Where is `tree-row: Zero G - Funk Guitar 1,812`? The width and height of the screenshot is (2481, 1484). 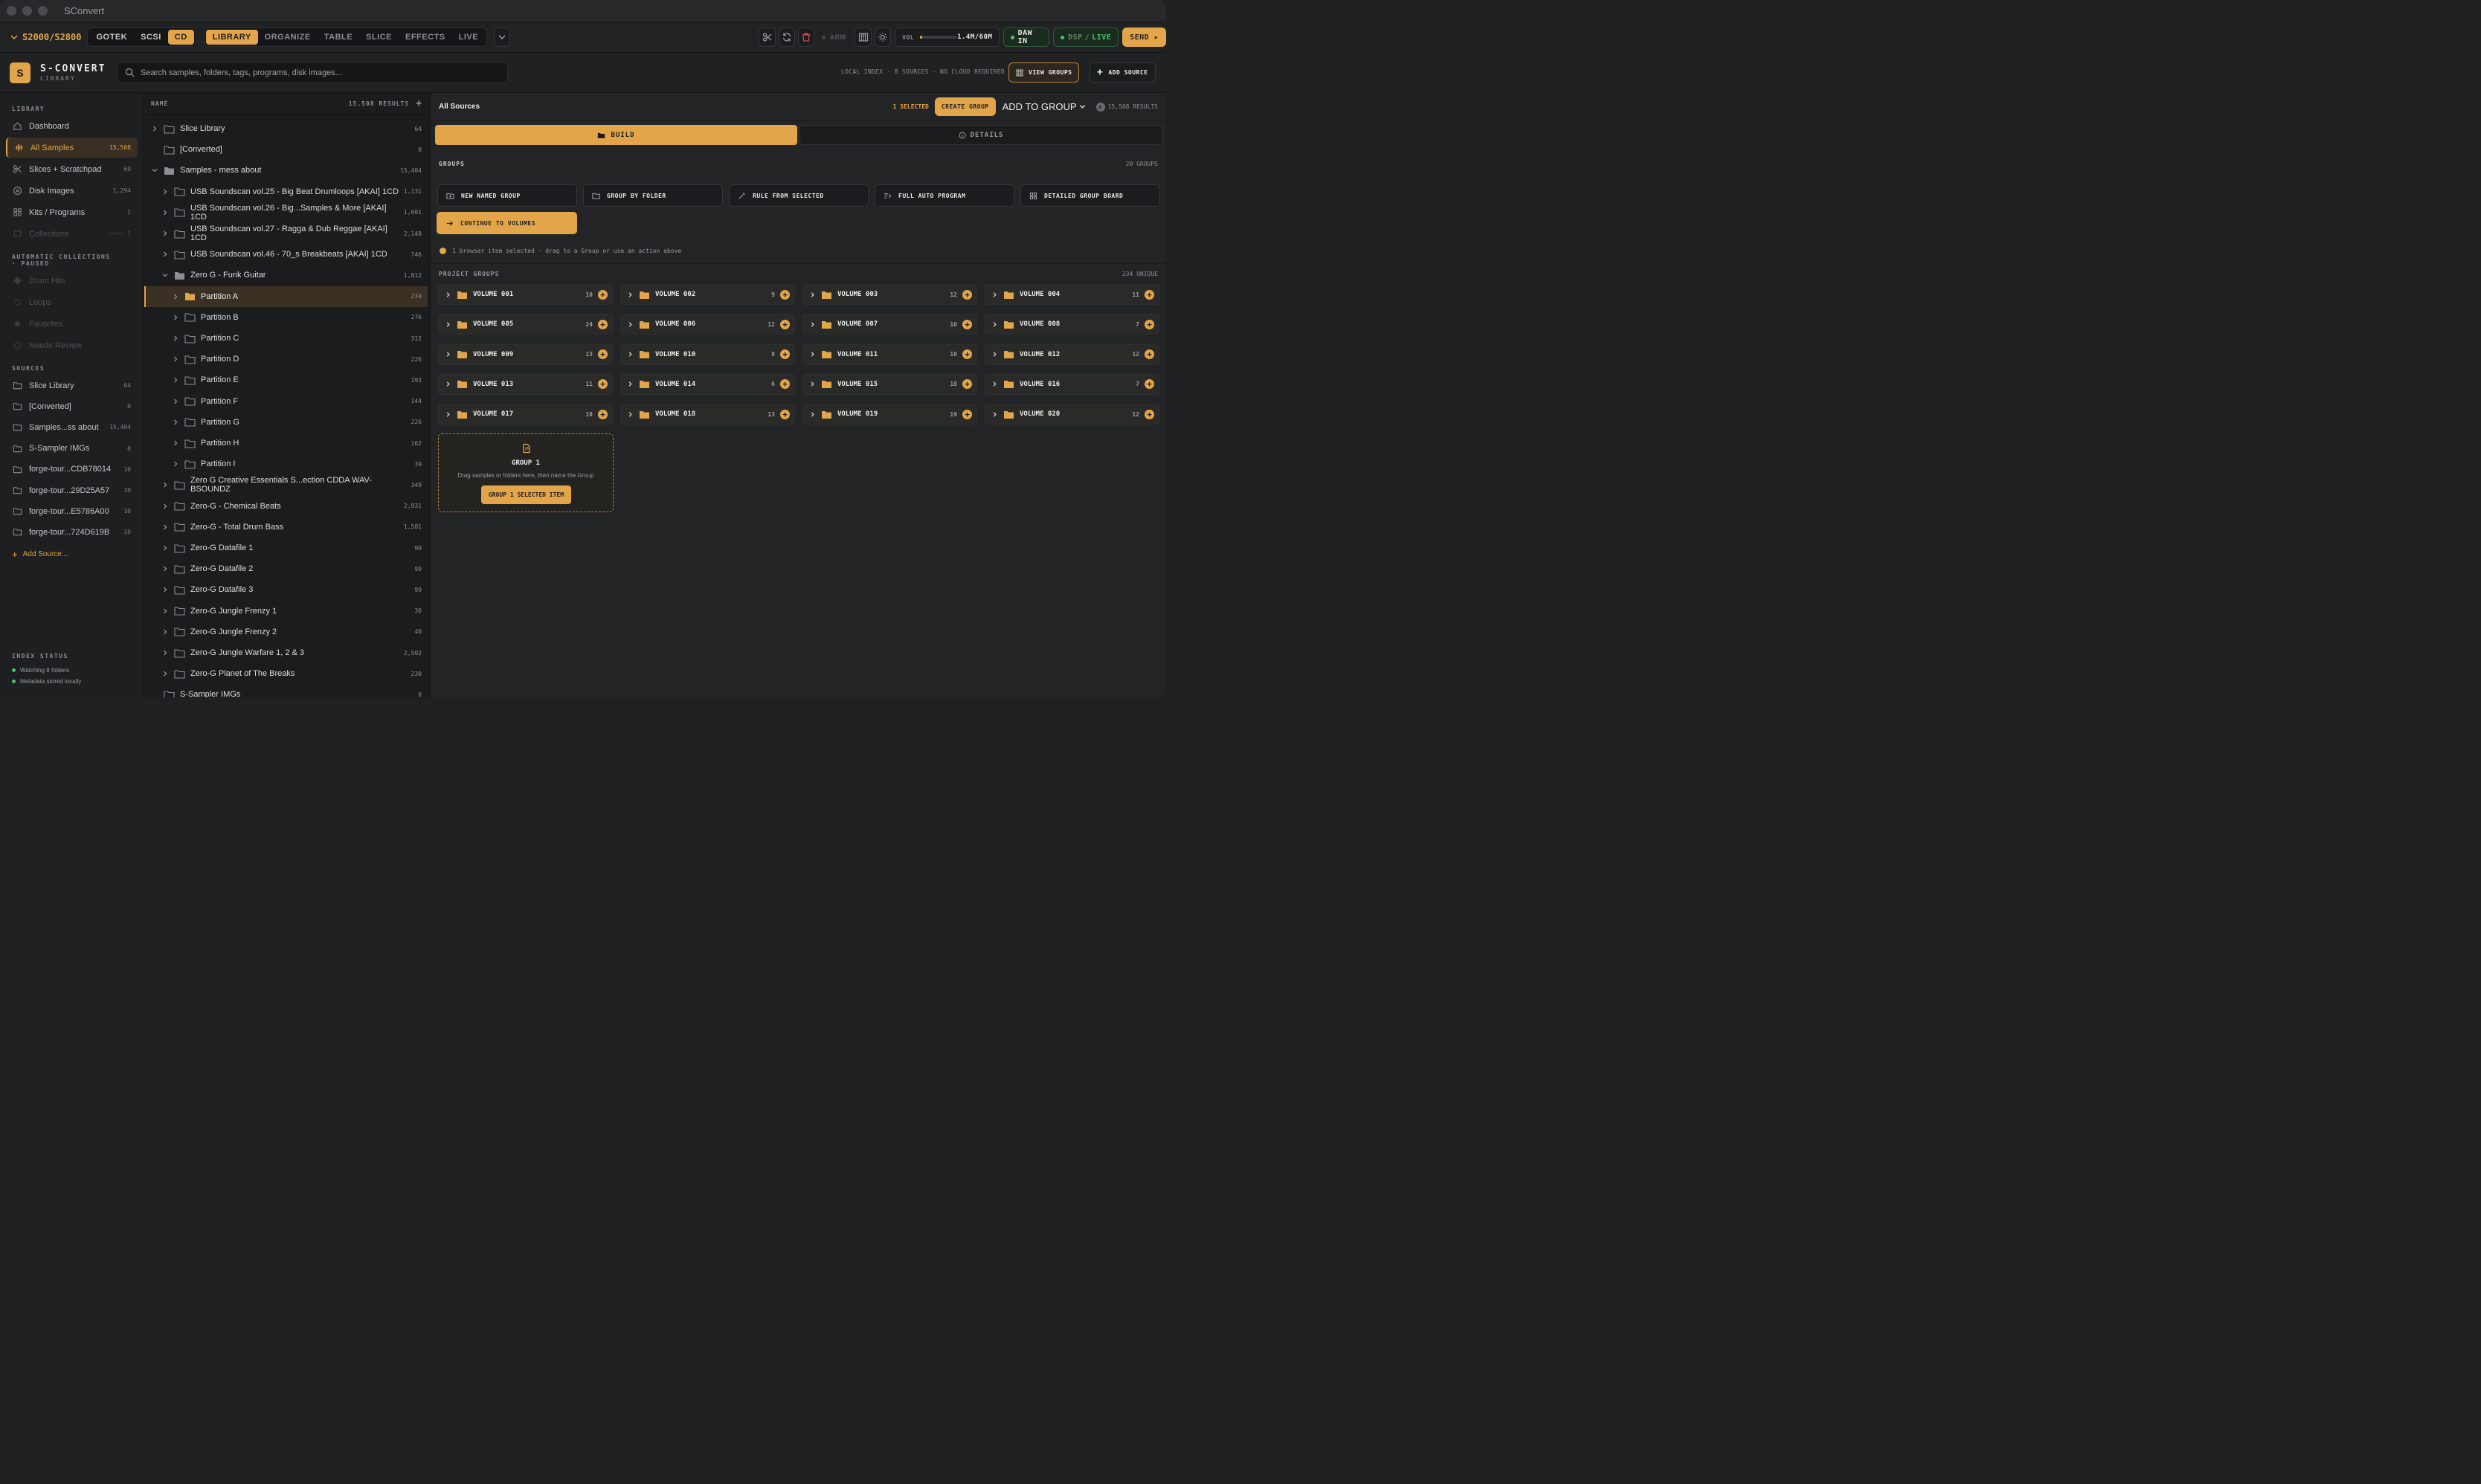
tree-row: Zero G - Funk Guitar 1,812 is located at coordinates (286, 275).